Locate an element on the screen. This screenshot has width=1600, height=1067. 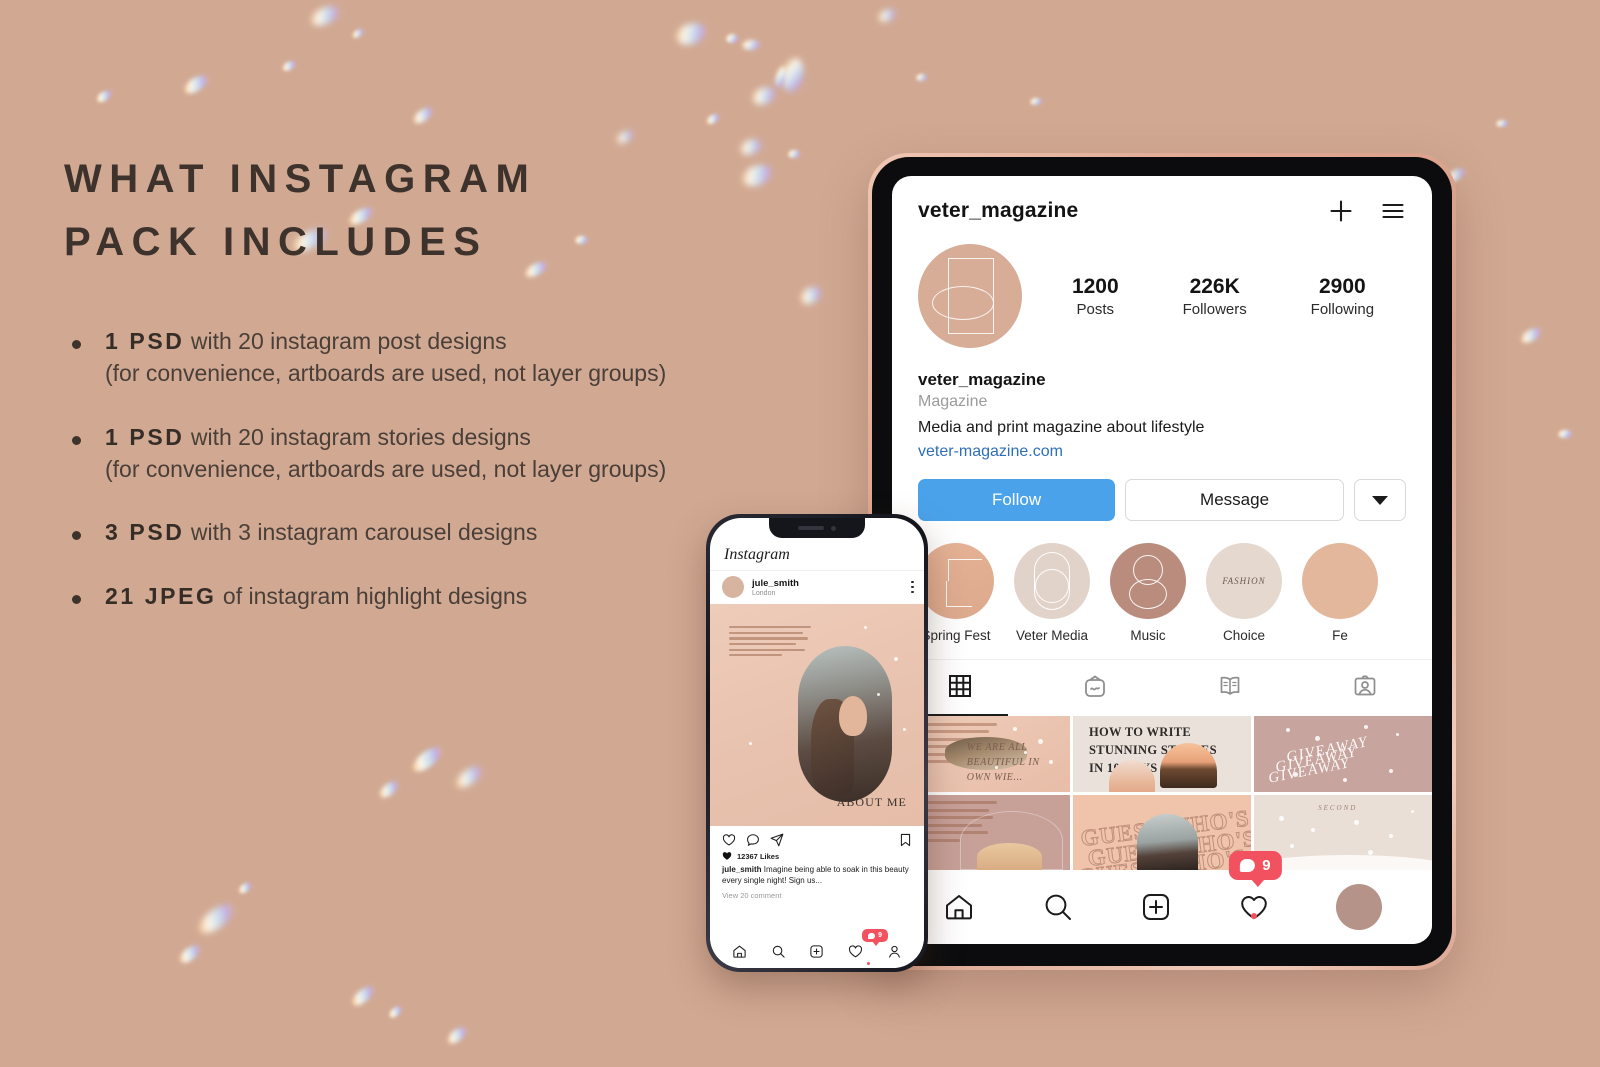
profile-tabs is located at coordinates (1162, 687).